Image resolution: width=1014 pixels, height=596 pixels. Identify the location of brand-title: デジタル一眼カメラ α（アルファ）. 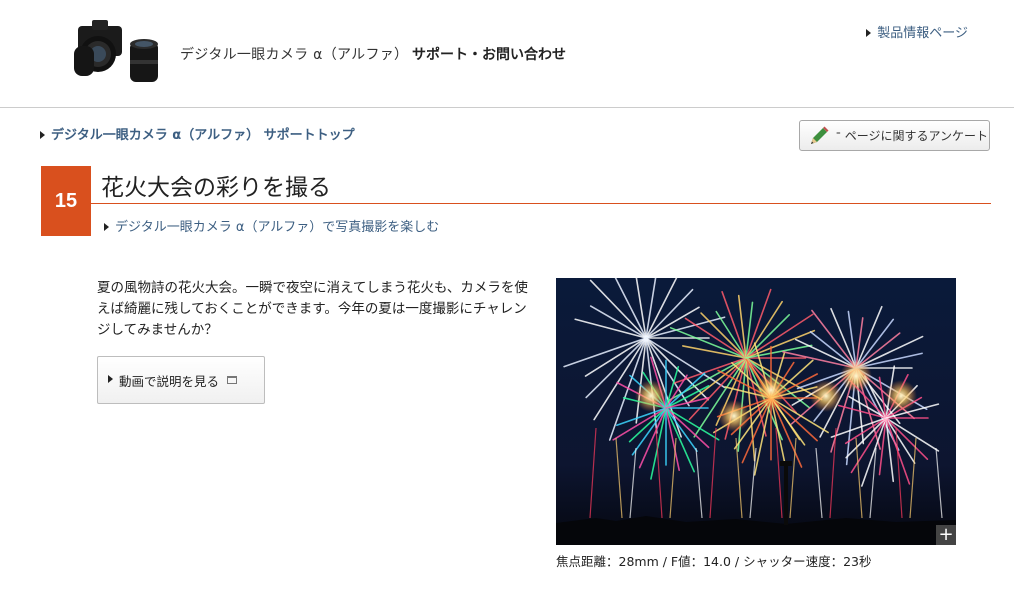
(294, 55).